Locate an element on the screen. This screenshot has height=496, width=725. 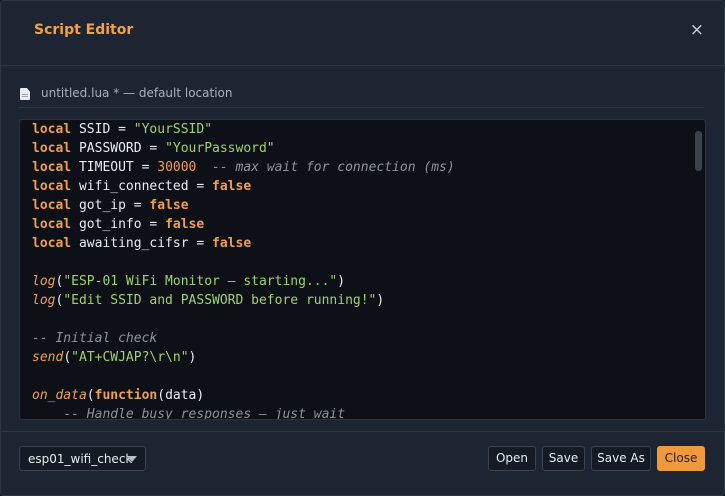
code-token: "YourSSID" is located at coordinates (173, 129).